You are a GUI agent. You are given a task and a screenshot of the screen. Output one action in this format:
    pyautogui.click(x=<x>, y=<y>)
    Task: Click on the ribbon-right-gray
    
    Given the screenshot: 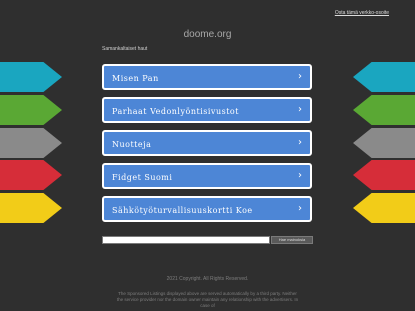 What is the action you would take?
    pyautogui.click(x=384, y=143)
    